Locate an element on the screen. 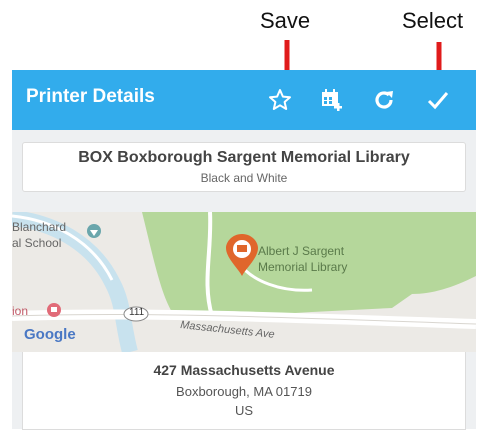 This screenshot has height=430, width=488. route-number: 111 is located at coordinates (137, 312).